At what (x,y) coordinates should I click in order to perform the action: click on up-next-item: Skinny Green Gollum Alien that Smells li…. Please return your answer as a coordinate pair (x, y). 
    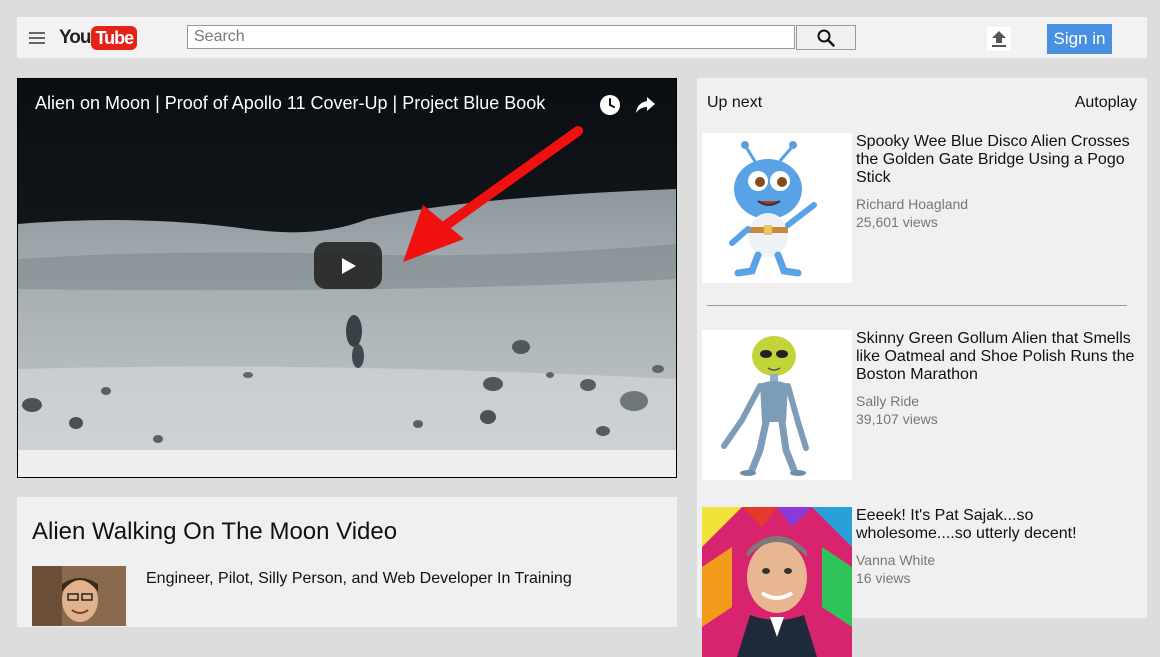
    Looking at the image, I should click on (922, 405).